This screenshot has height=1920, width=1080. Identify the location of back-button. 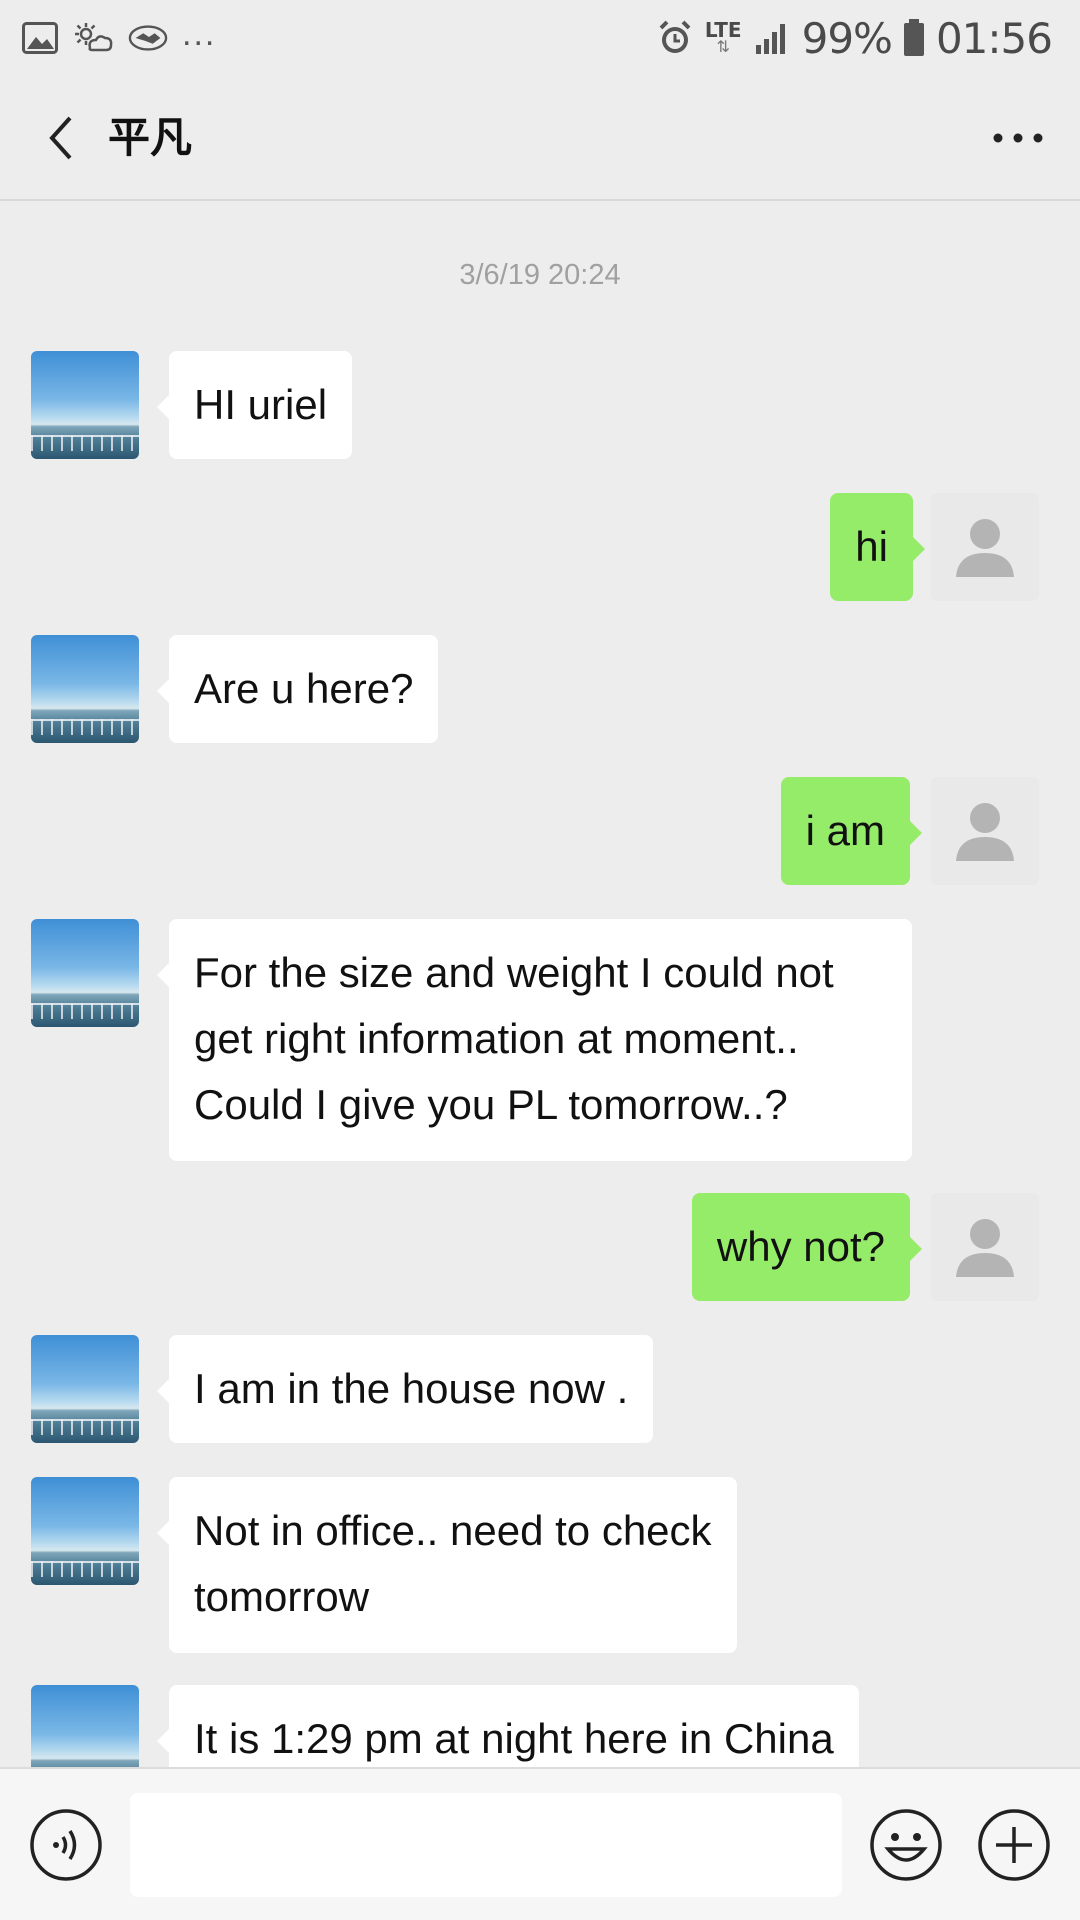
(60, 138).